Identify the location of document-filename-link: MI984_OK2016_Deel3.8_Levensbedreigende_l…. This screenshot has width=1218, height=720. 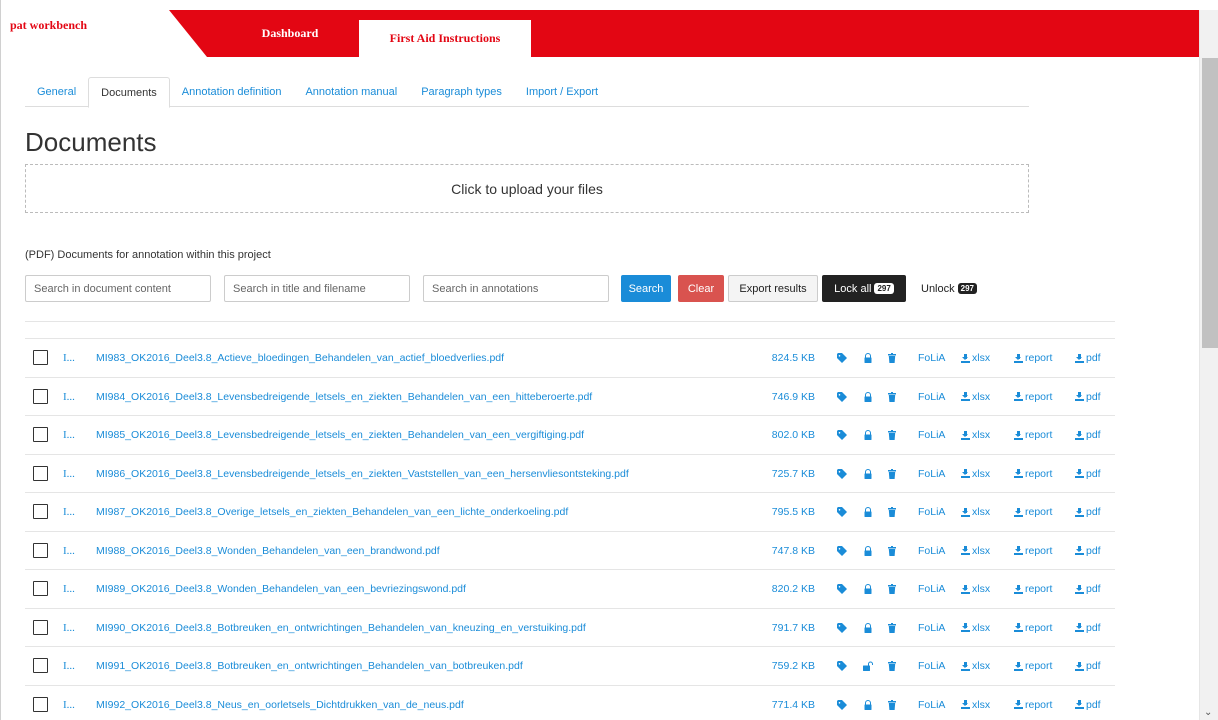
(344, 397).